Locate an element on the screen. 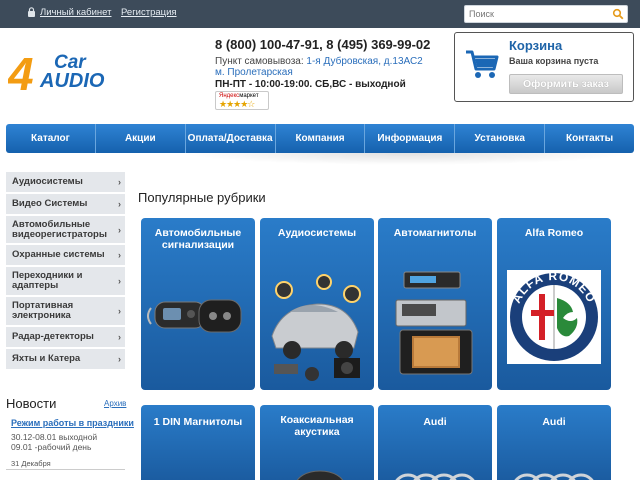  category-tile-alfa-romeo: Alfa Romeo ALFA ROMEO is located at coordinates (554, 304).